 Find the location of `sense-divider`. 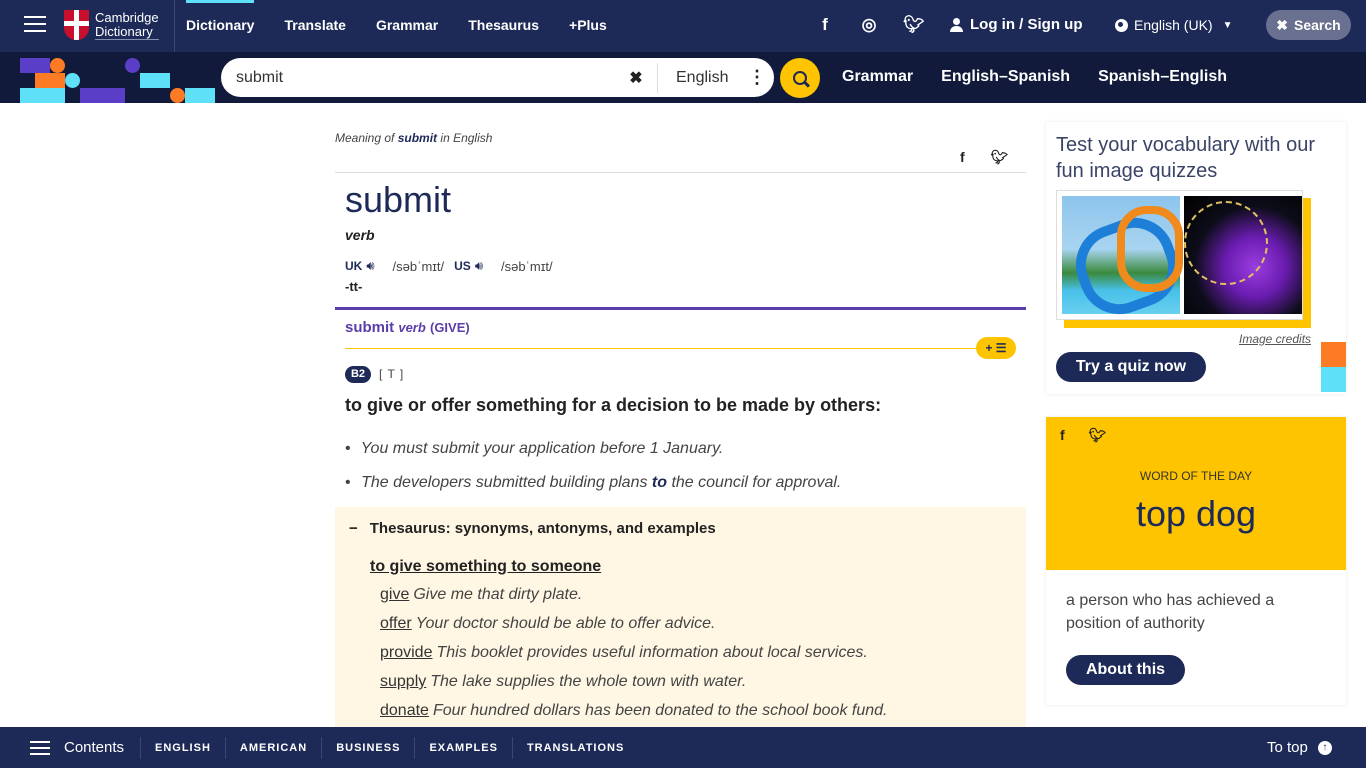

sense-divider is located at coordinates (680, 308).